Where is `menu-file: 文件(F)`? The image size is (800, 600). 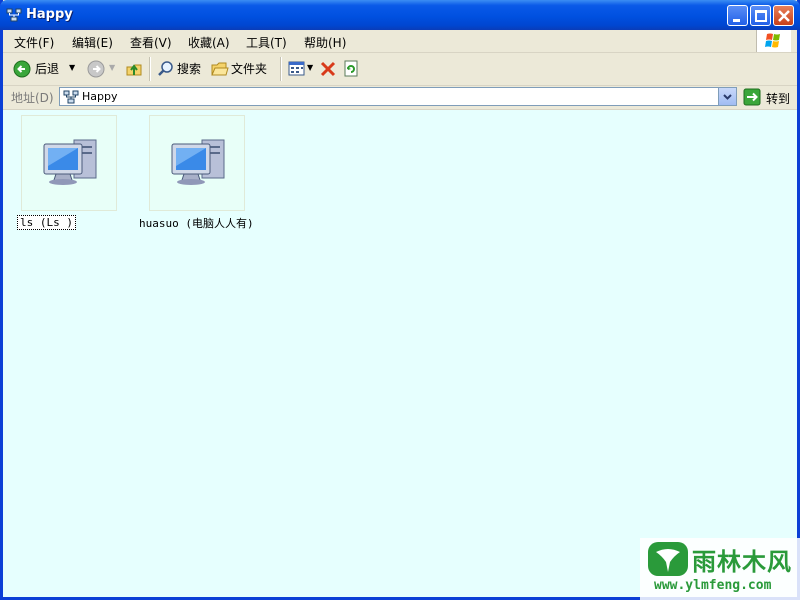 menu-file: 文件(F) is located at coordinates (34, 42).